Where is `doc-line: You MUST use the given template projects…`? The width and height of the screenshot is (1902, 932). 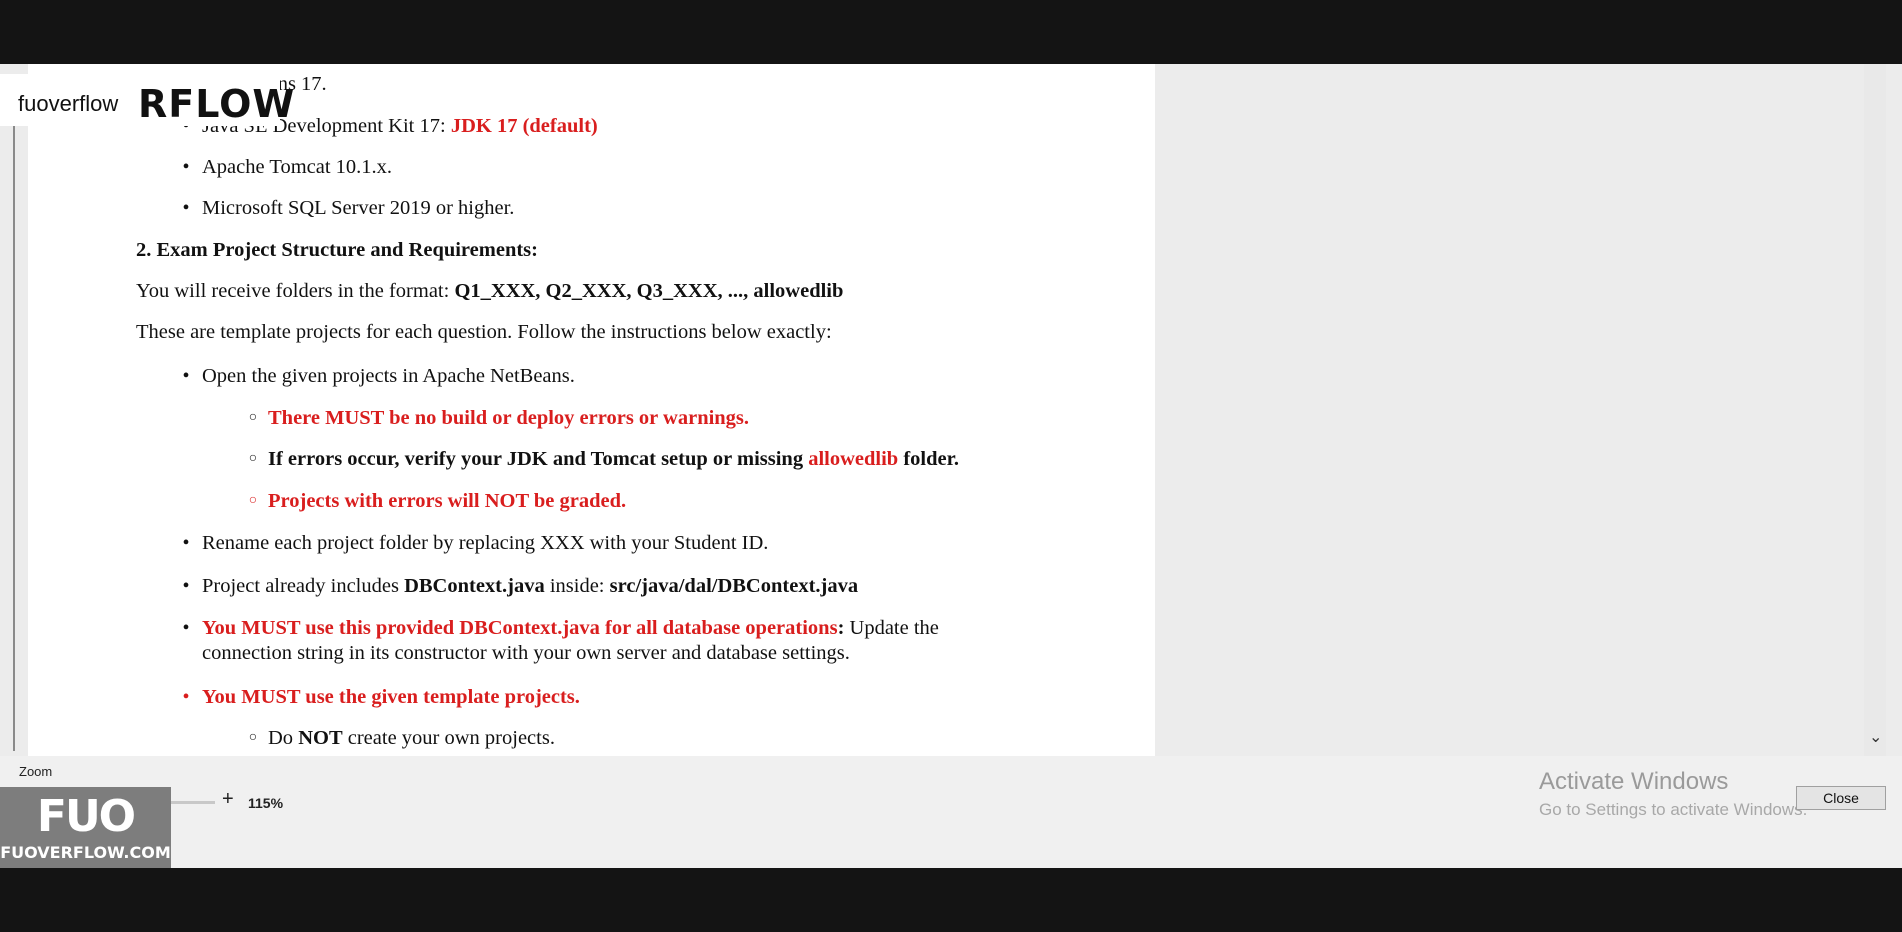 doc-line: You MUST use the given template projects… is located at coordinates (391, 697).